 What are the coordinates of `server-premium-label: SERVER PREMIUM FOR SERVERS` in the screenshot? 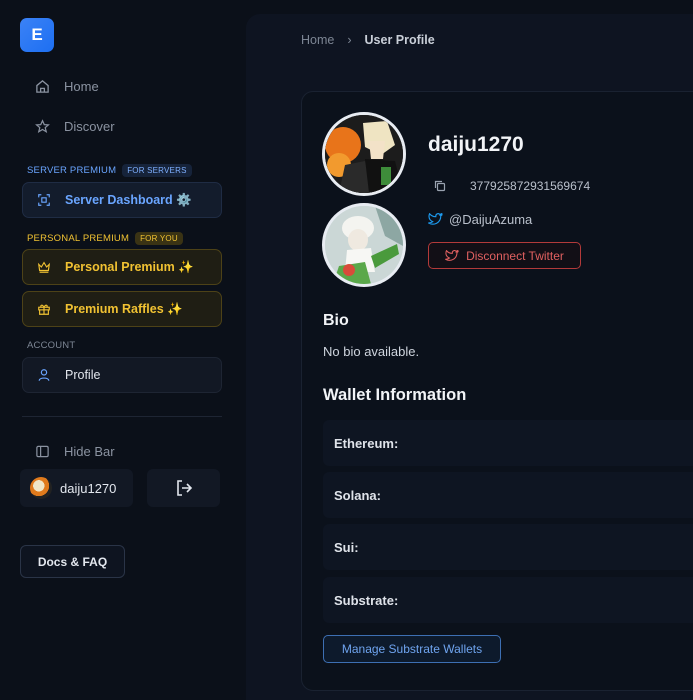 It's located at (109, 170).